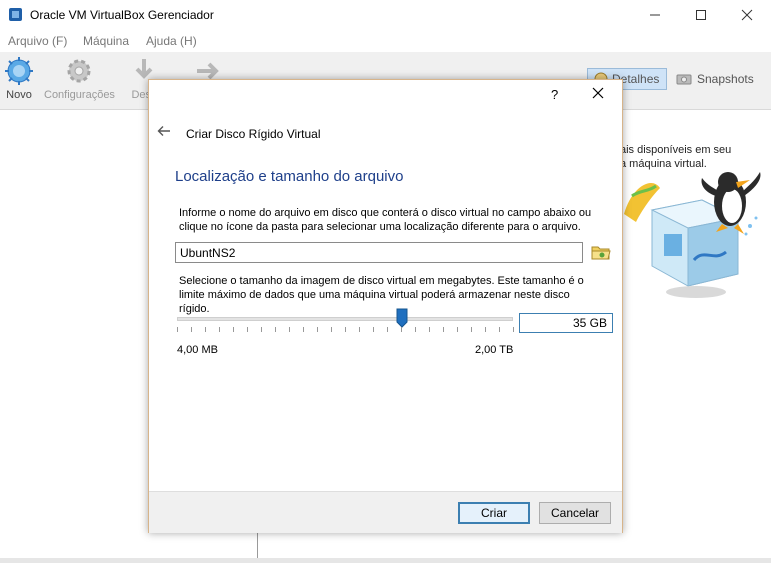 The image size is (771, 563). Describe the element at coordinates (289, 176) in the screenshot. I see `page-heading: Localização e tamanho do arquivo` at that location.